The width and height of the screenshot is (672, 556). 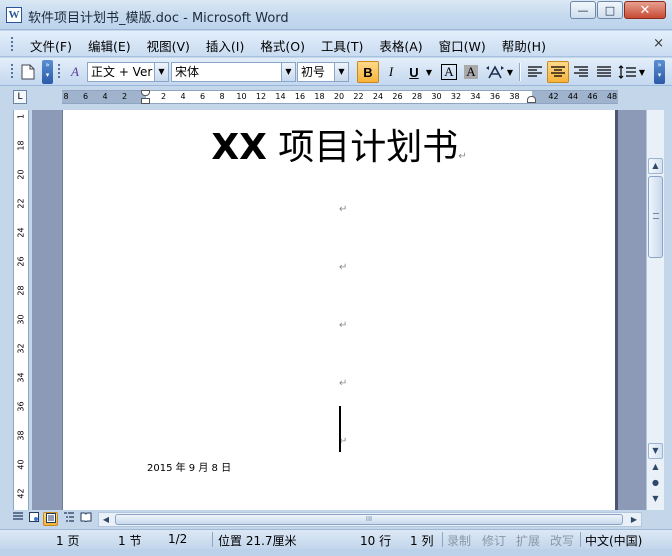 What do you see at coordinates (414, 72) in the screenshot?
I see `underline-button: U` at bounding box center [414, 72].